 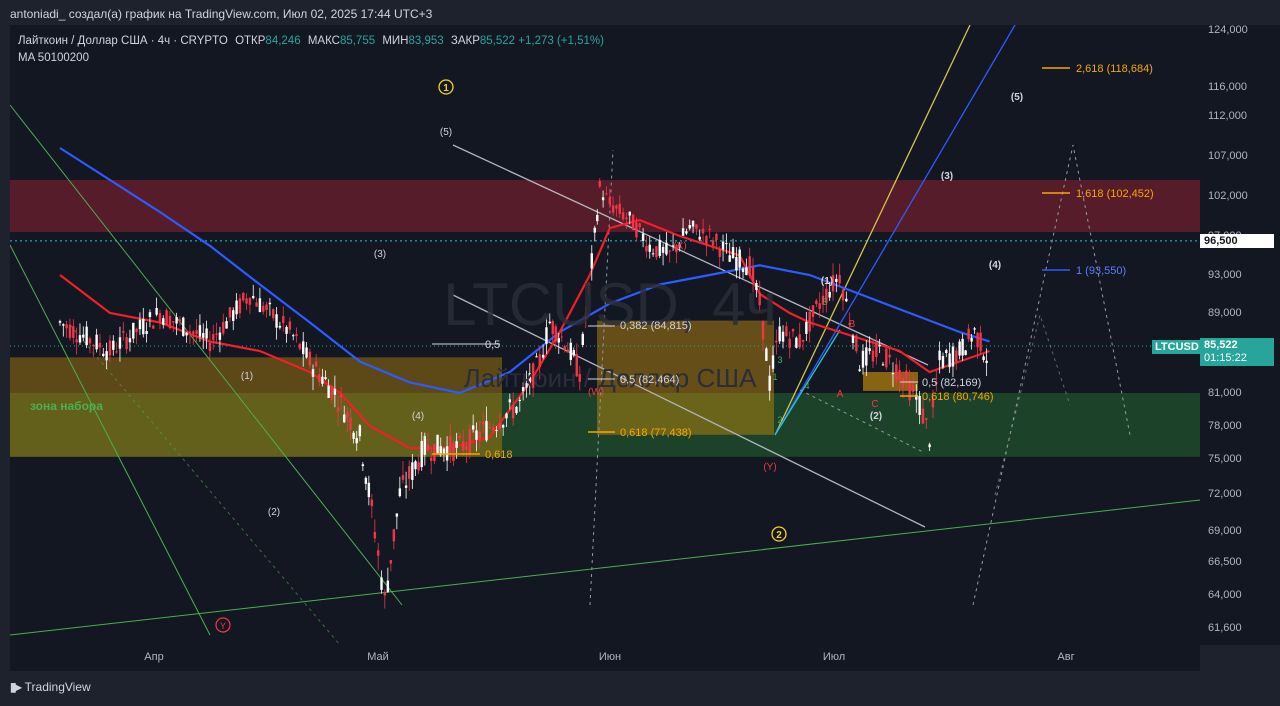 I want to click on low-value: 83,953, so click(x=426, y=41).